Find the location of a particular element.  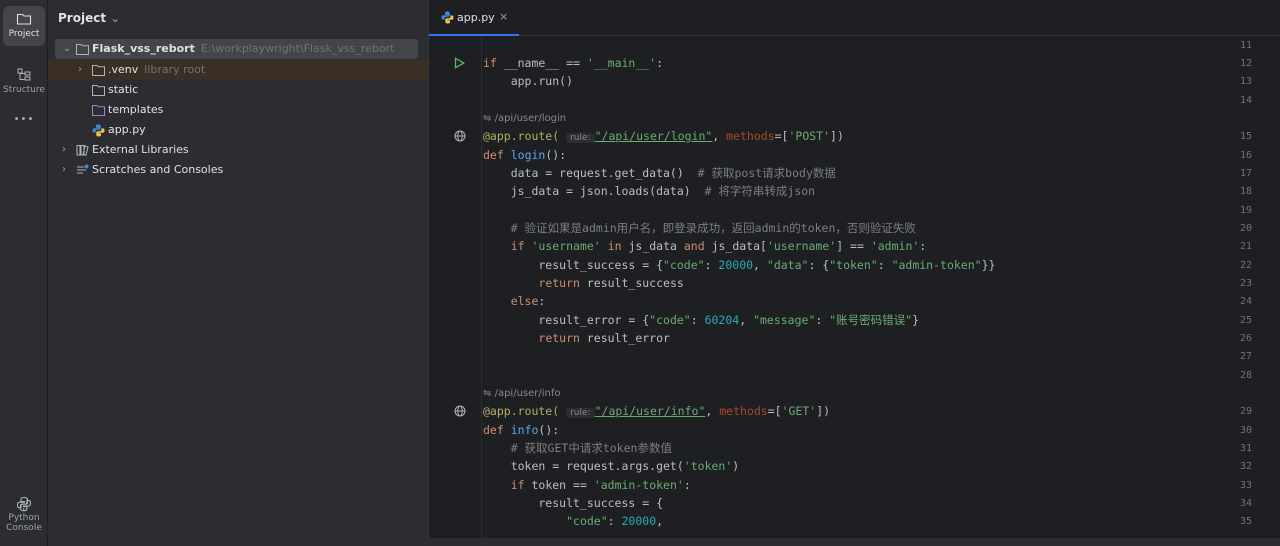

tab-app-py: app.py × is located at coordinates (474, 18).